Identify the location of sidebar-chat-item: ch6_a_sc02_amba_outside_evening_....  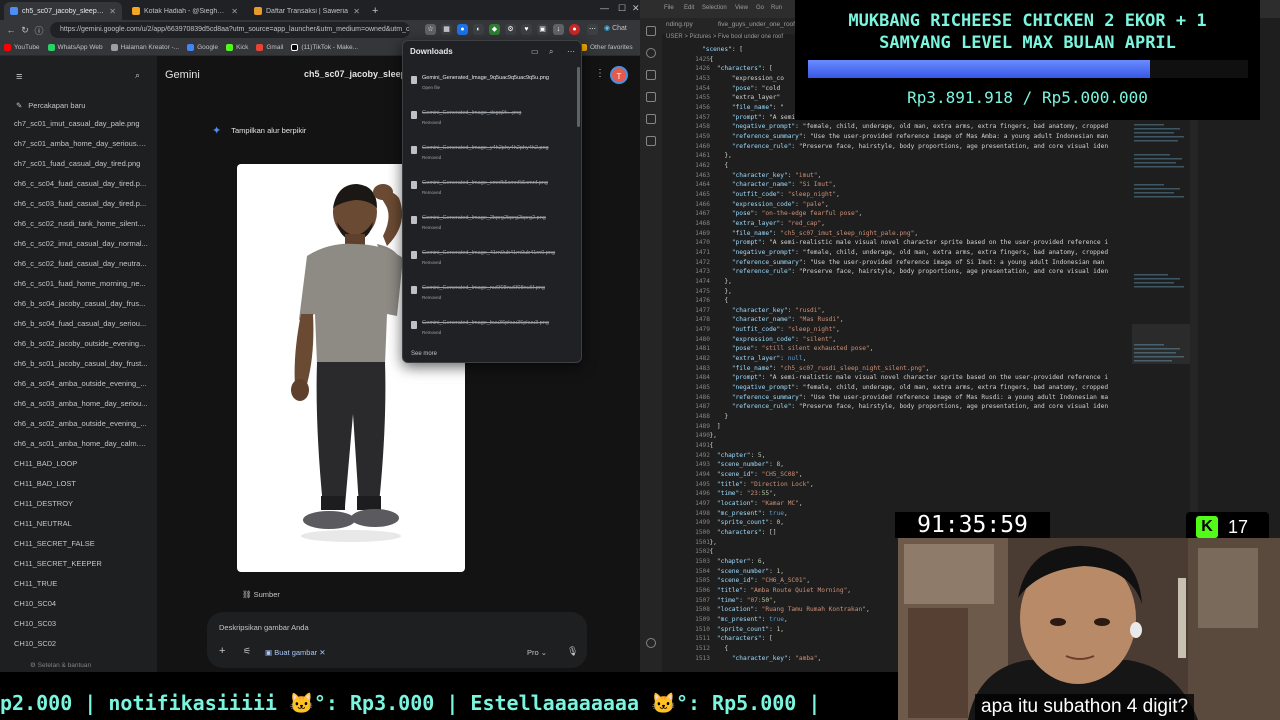
(81, 423).